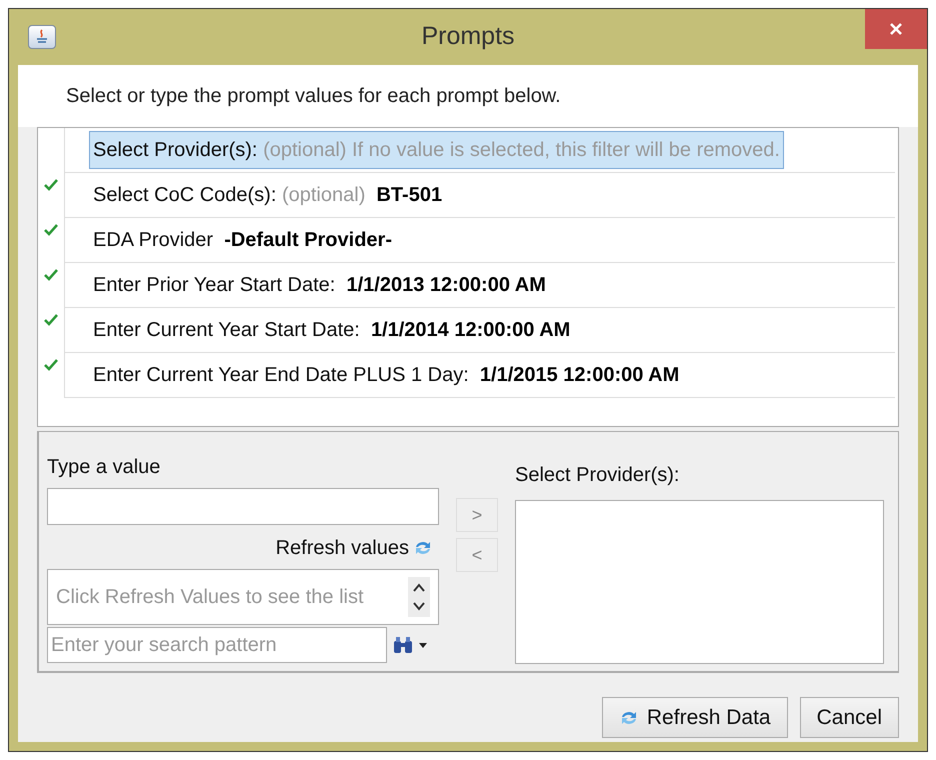 This screenshot has width=936, height=760. What do you see at coordinates (331, 330) in the screenshot?
I see `prompt-text: Enter Current Year Start Date: 1/1/2014 12:00:00 AM` at bounding box center [331, 330].